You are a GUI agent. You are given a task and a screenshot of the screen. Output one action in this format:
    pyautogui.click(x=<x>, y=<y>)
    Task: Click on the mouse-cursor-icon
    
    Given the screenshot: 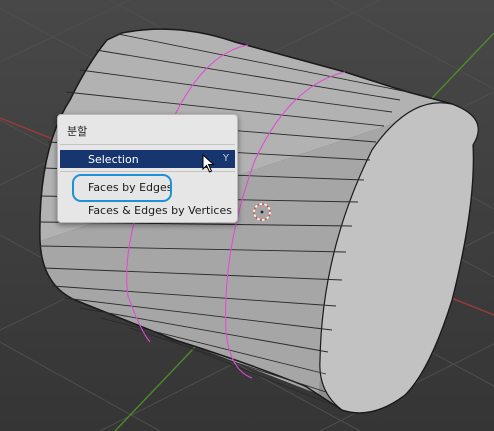 What is the action you would take?
    pyautogui.click(x=209, y=165)
    